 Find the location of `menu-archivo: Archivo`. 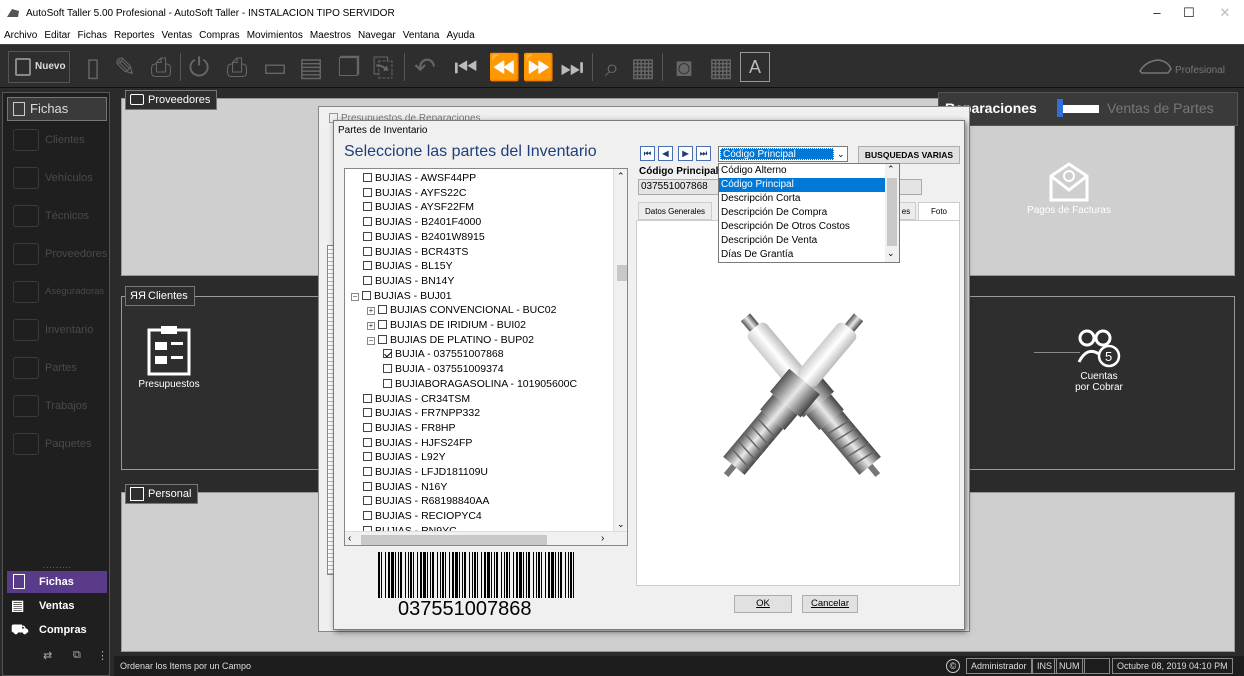

menu-archivo: Archivo is located at coordinates (20, 35).